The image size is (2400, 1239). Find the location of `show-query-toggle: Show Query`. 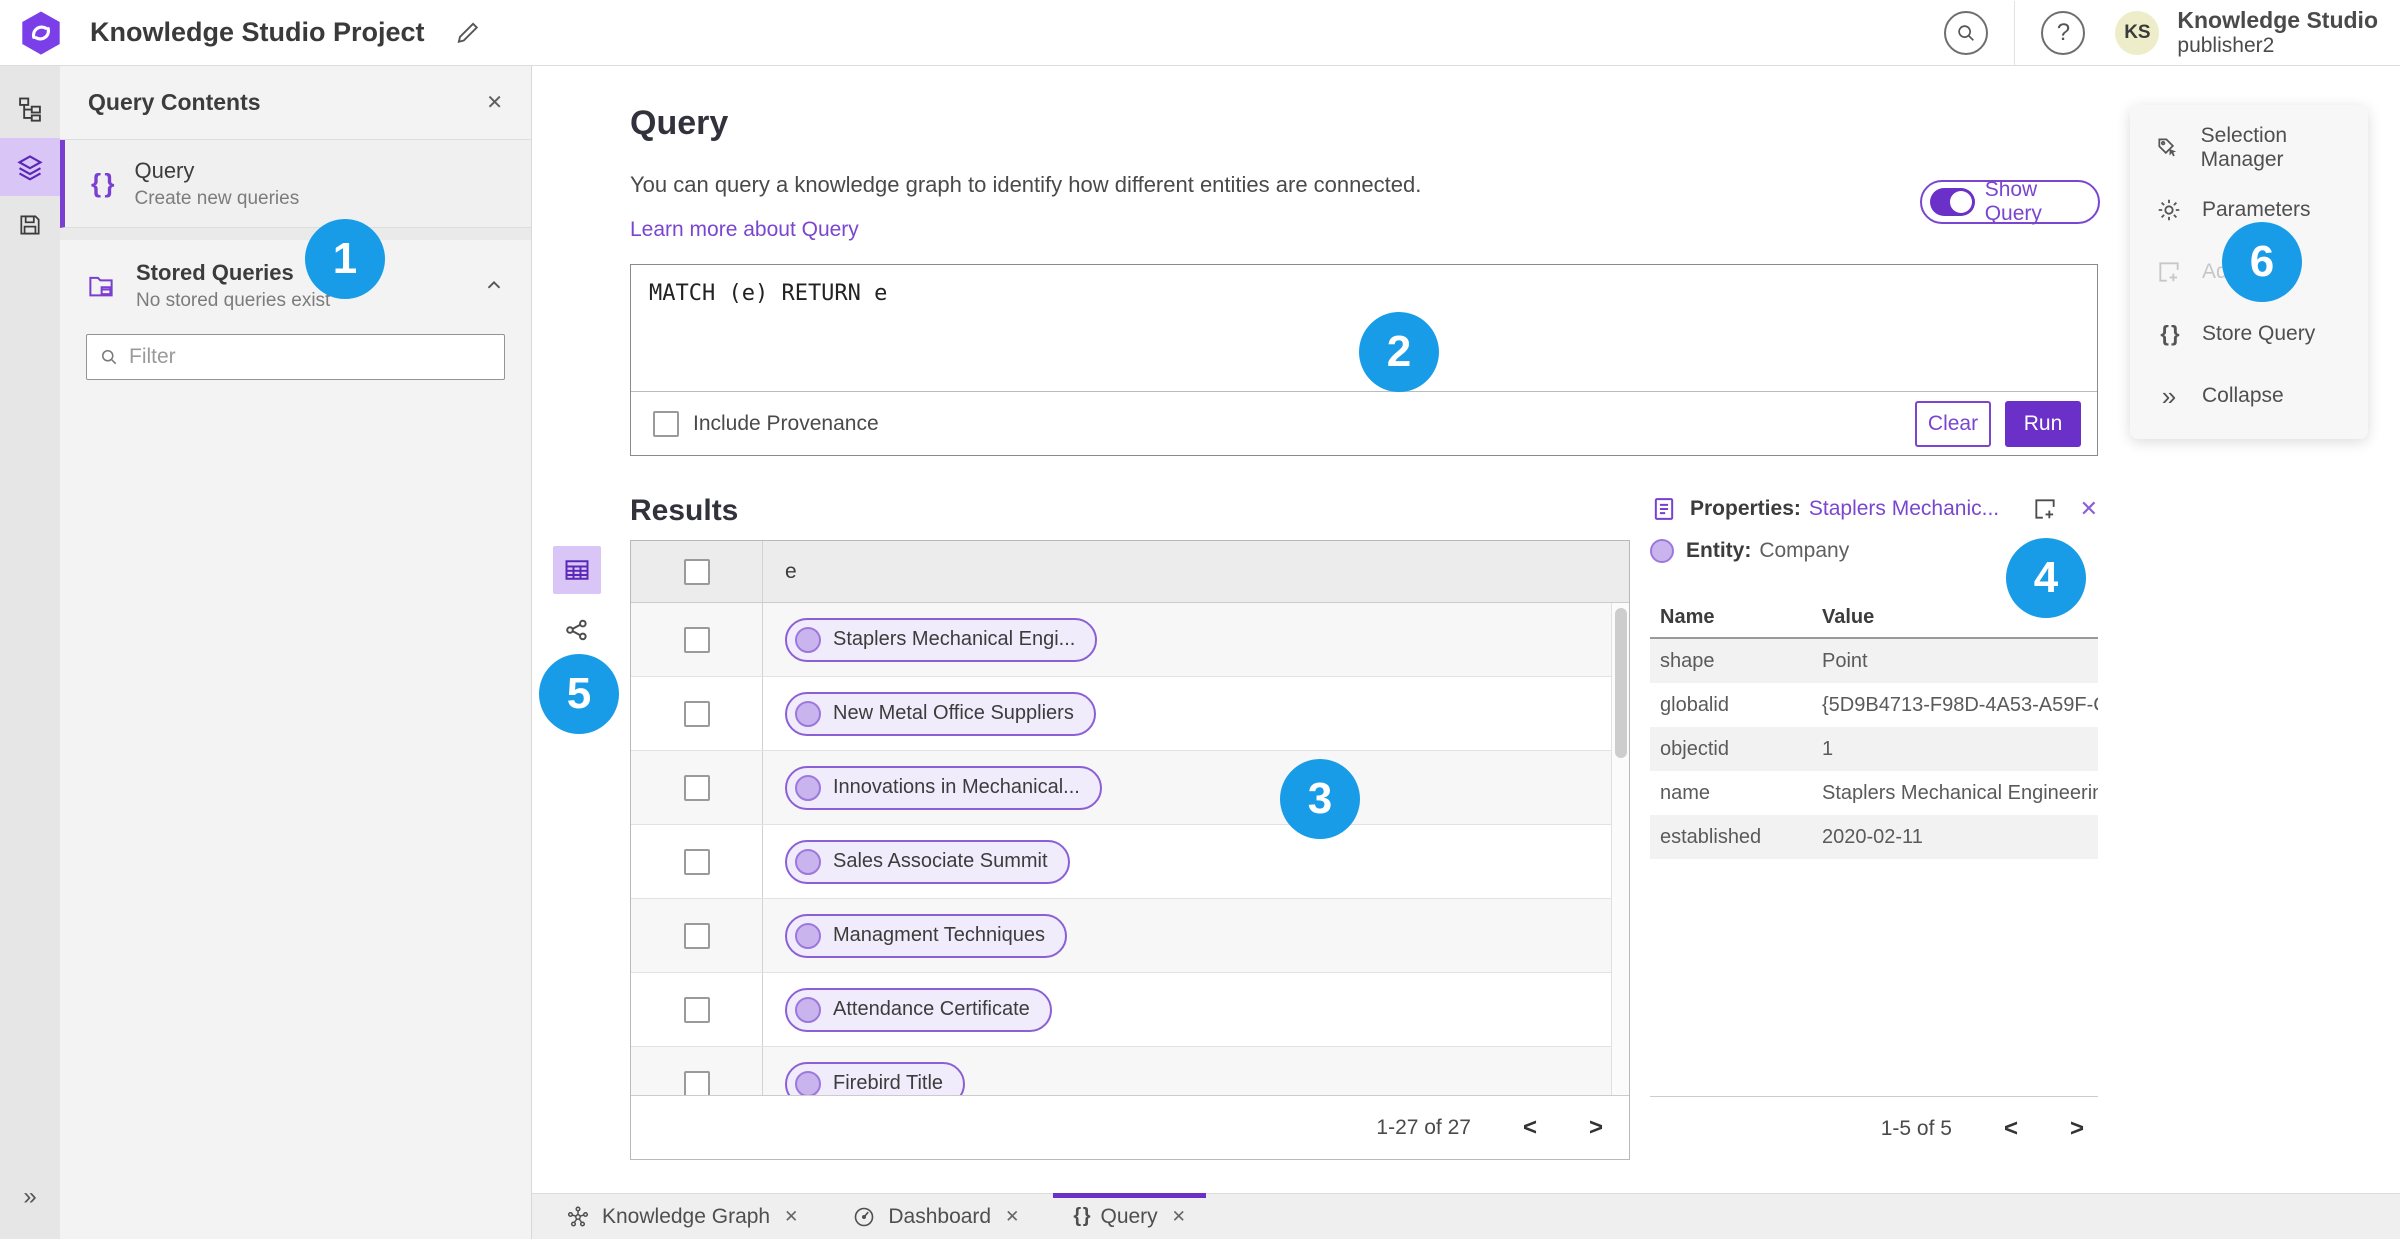

show-query-toggle: Show Query is located at coordinates (2010, 201).